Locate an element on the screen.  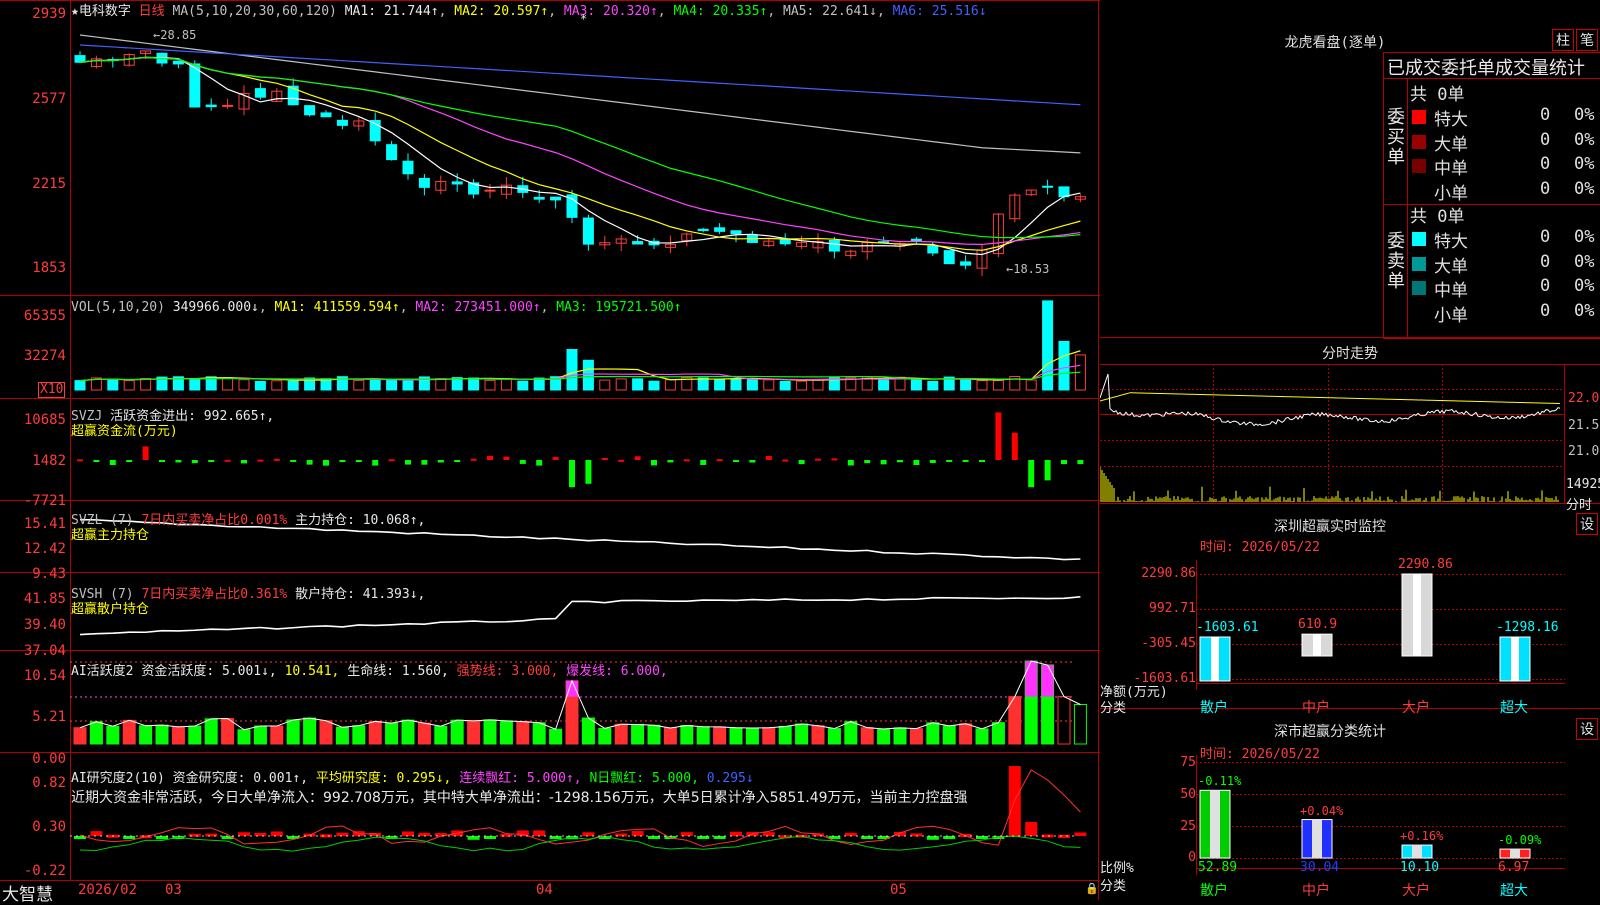
sz-class-value-label: 30.04 is located at coordinates (1319, 867).